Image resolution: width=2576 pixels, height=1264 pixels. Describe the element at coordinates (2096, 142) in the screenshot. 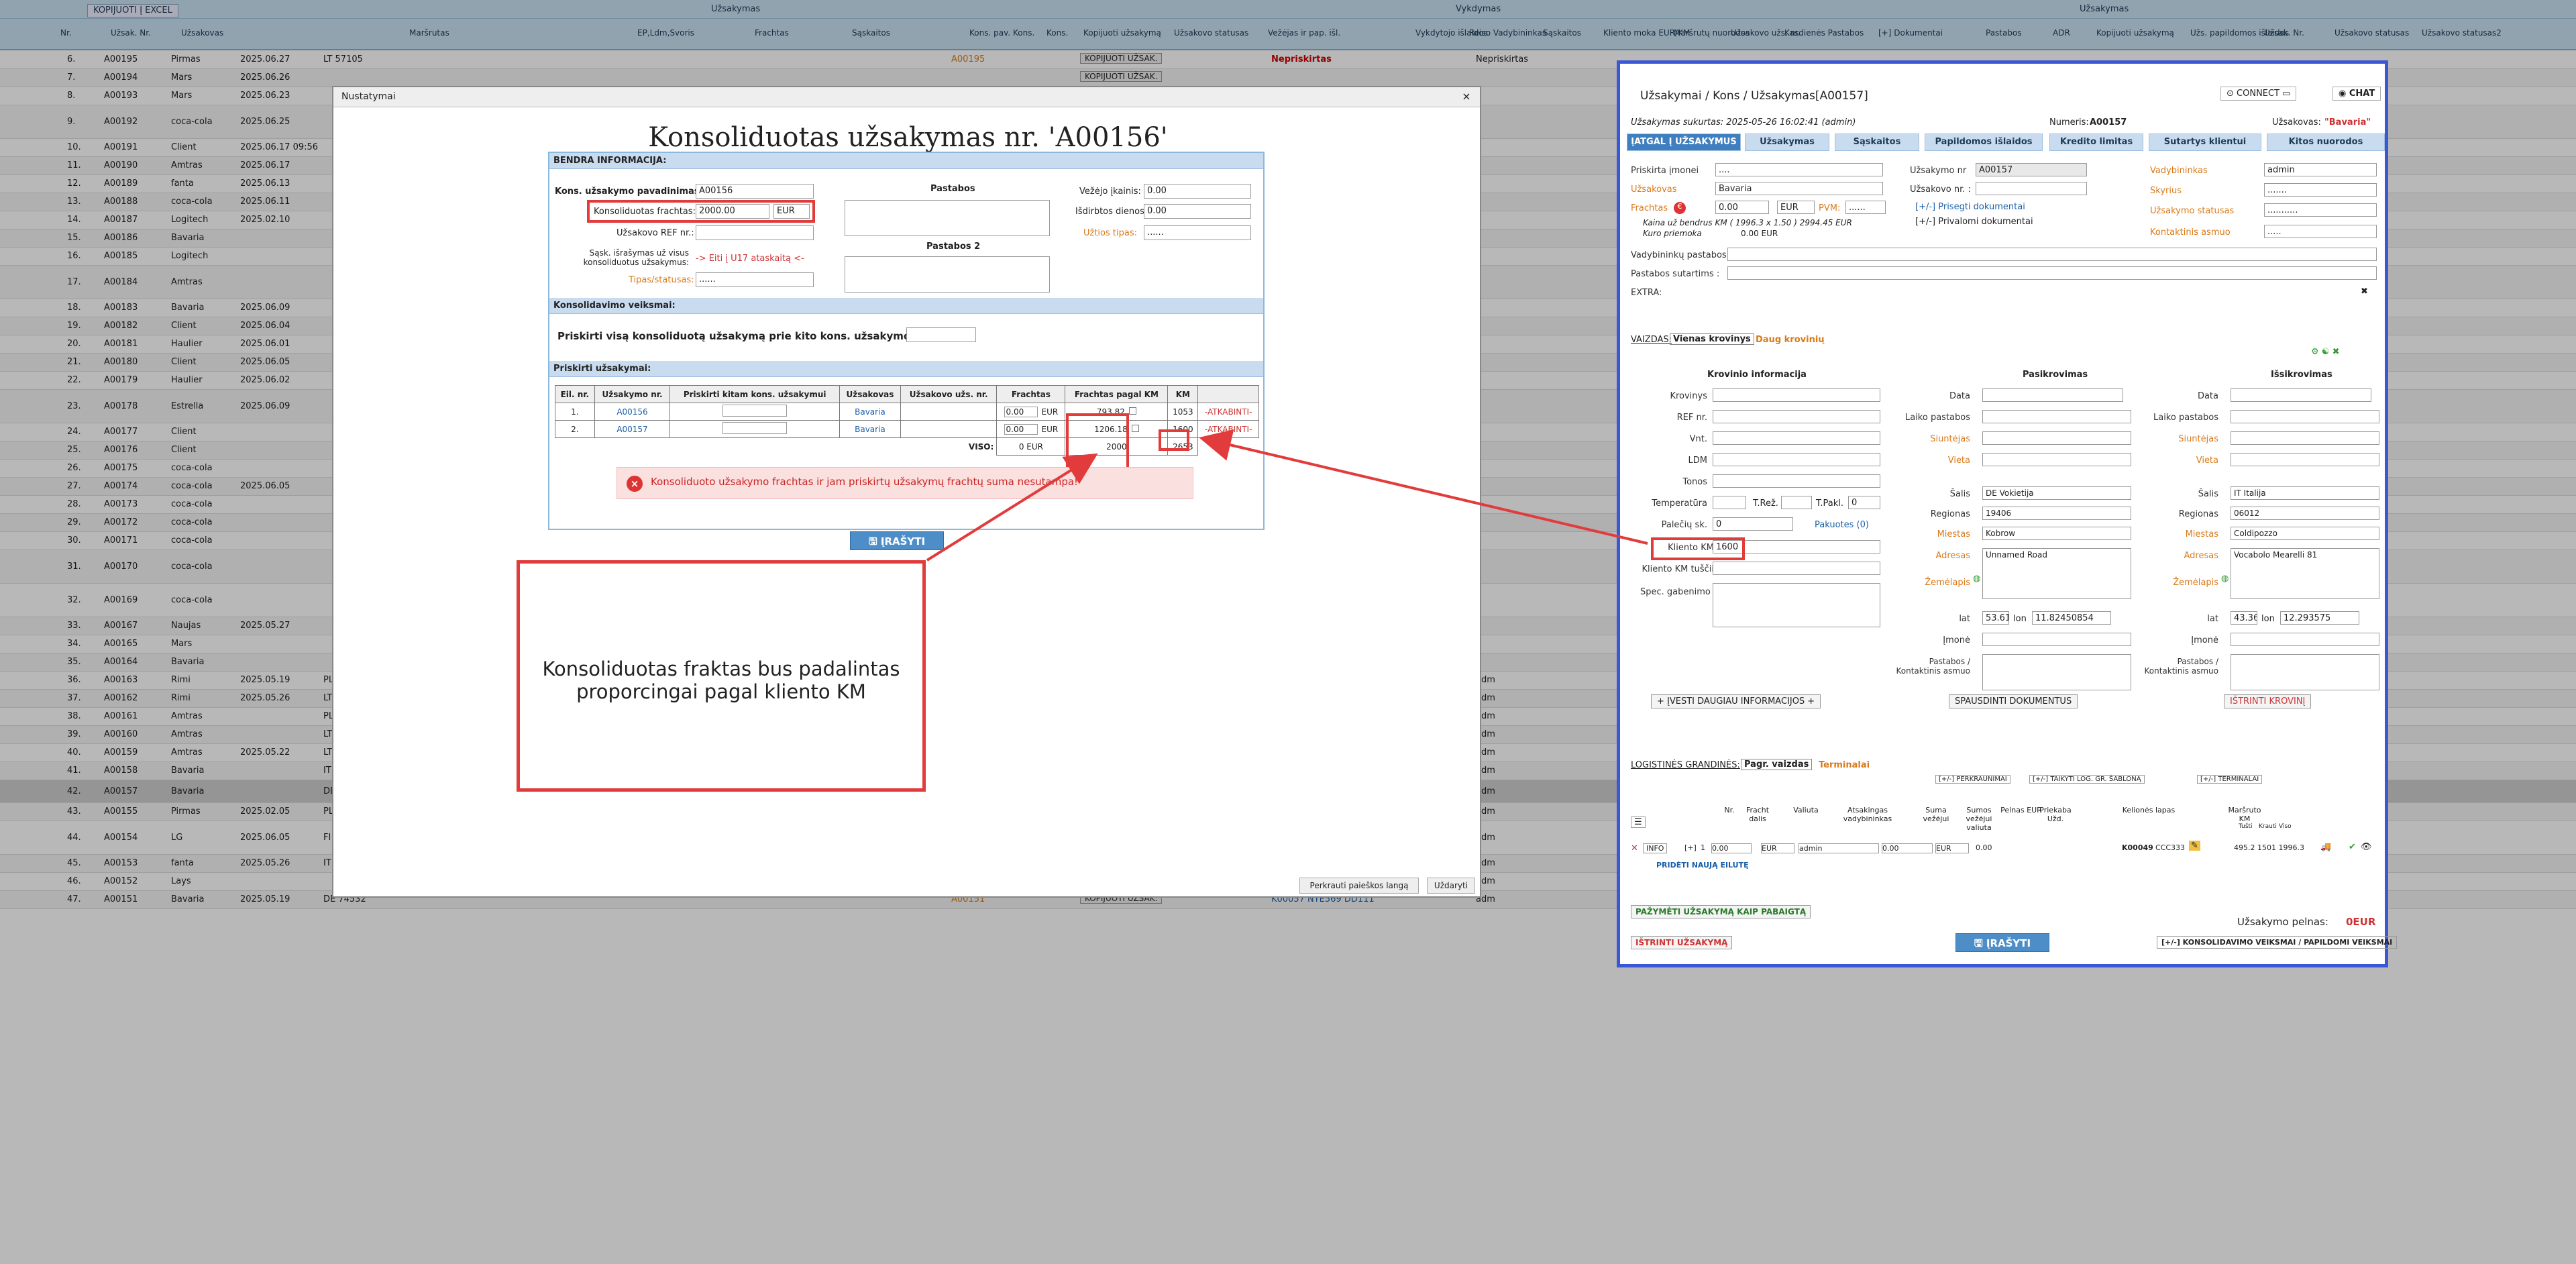

I see `tab-4: Kredito limitas` at that location.